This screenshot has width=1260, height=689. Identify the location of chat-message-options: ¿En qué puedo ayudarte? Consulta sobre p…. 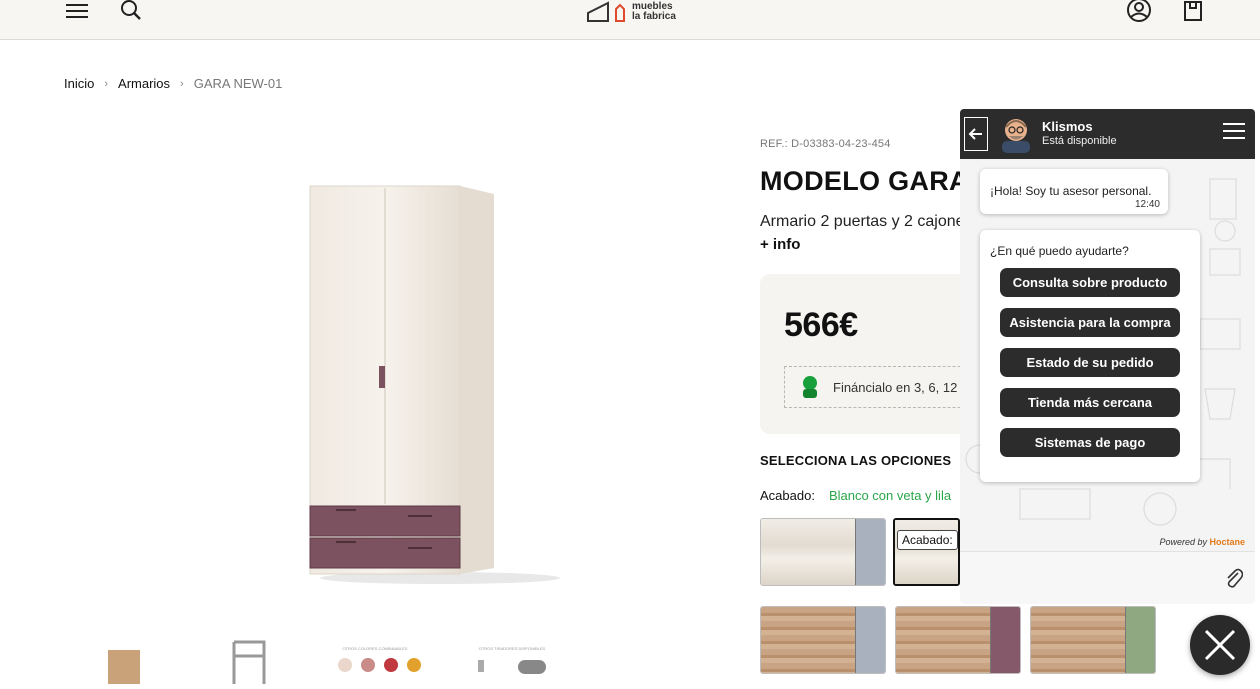
(1090, 356).